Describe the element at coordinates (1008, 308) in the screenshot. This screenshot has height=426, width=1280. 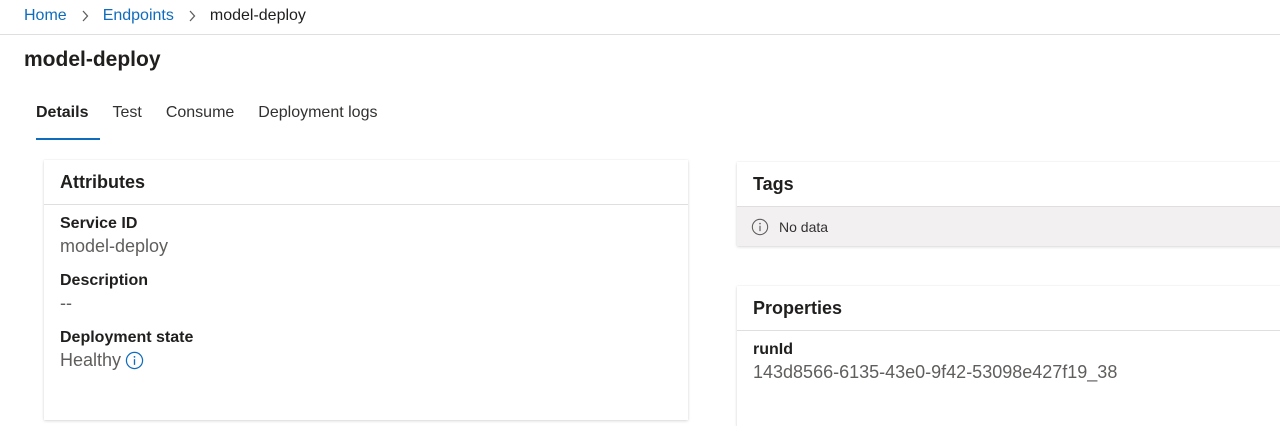
I see `properties-card-title: Properties` at that location.